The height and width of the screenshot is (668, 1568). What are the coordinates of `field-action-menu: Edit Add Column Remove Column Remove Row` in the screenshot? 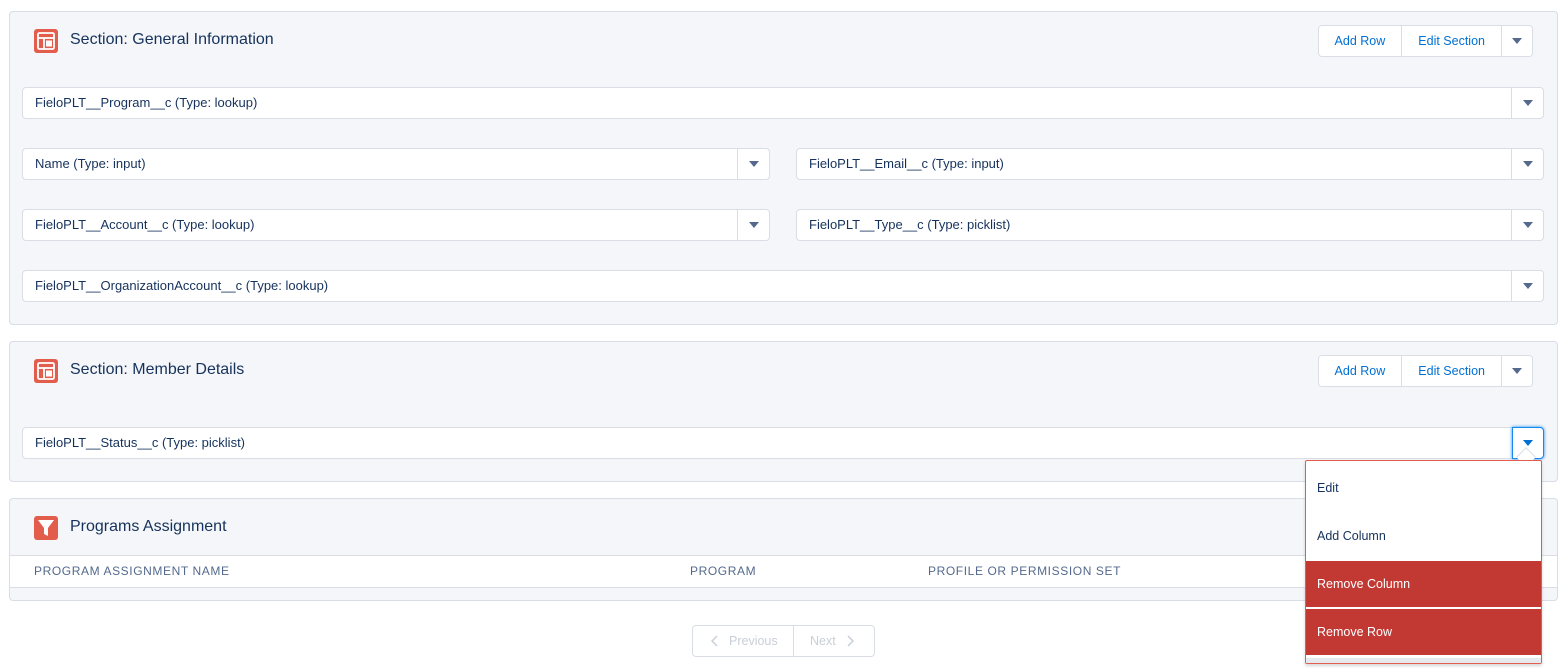 It's located at (1423, 562).